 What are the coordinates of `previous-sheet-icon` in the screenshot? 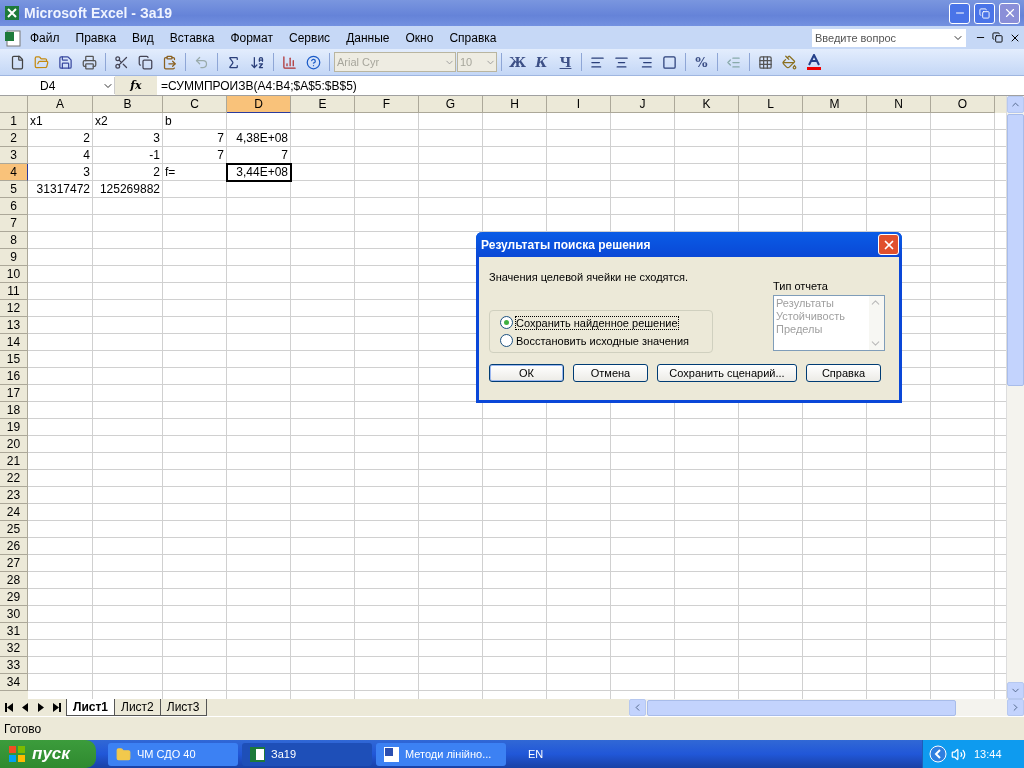 It's located at (25, 707).